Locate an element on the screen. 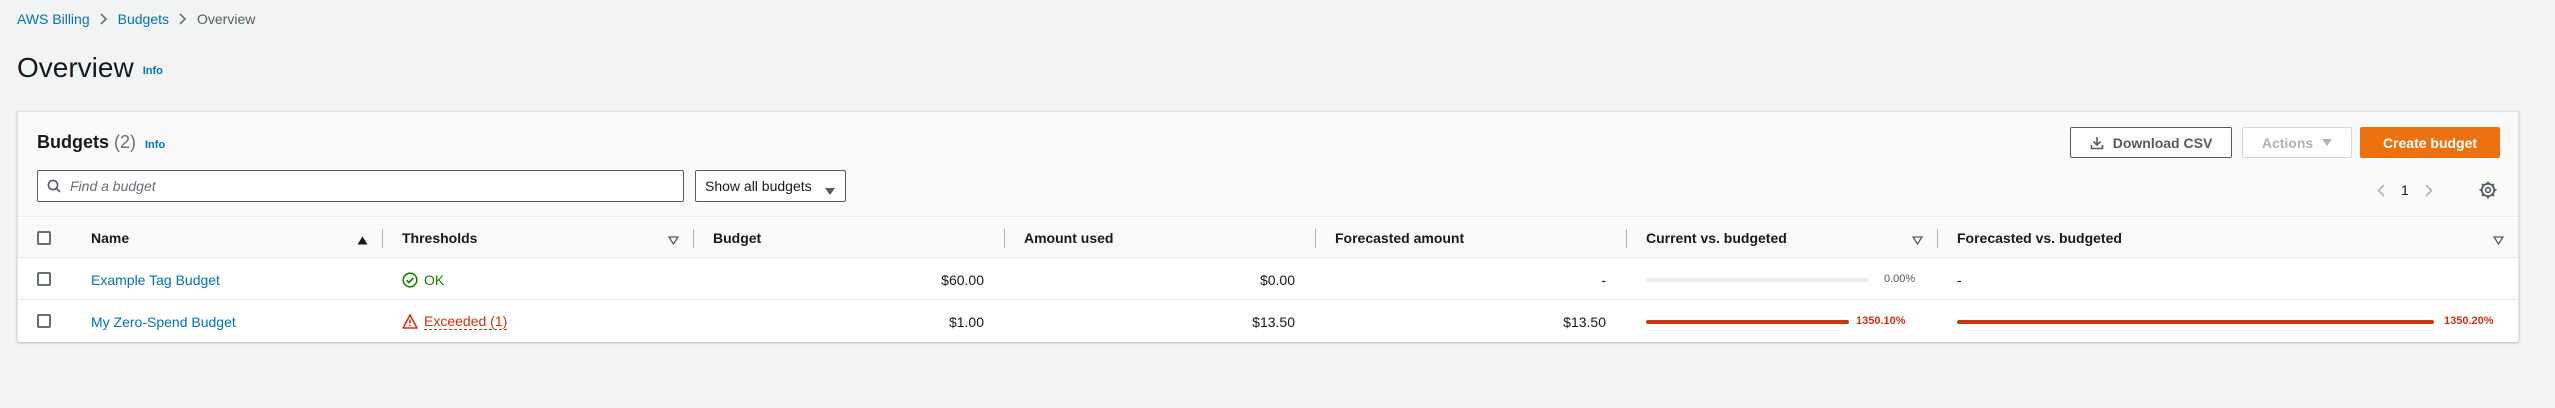 The image size is (2555, 408). cell-amount-used: $13.50 is located at coordinates (1273, 321).